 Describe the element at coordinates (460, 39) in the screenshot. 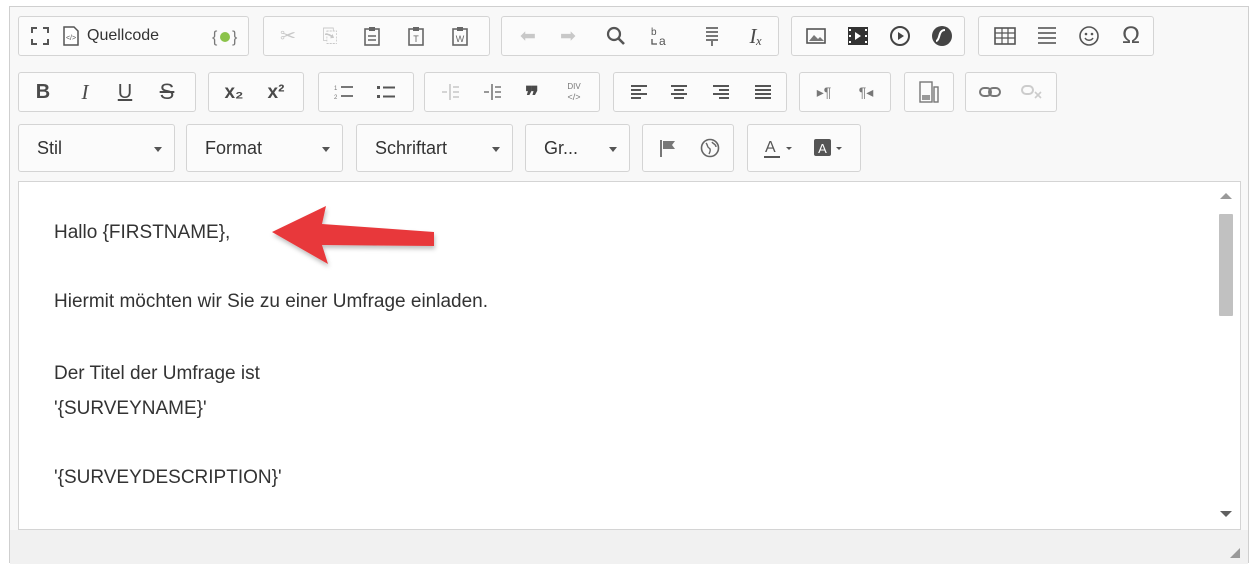

I see `svg-text: W` at that location.